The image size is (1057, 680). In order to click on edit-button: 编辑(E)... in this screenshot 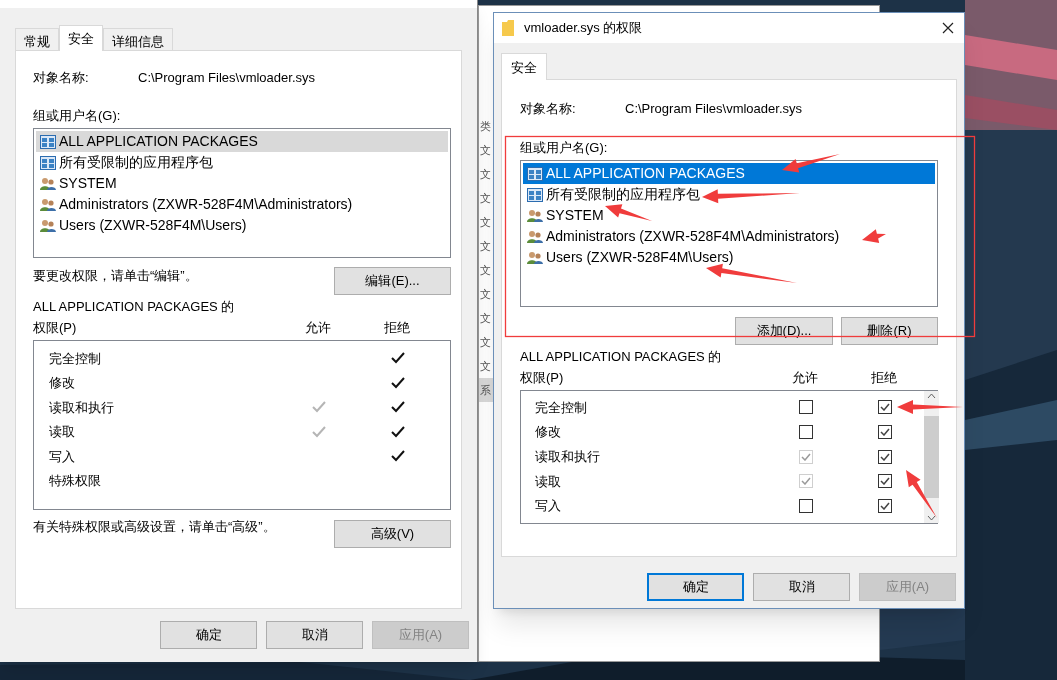, I will do `click(392, 281)`.